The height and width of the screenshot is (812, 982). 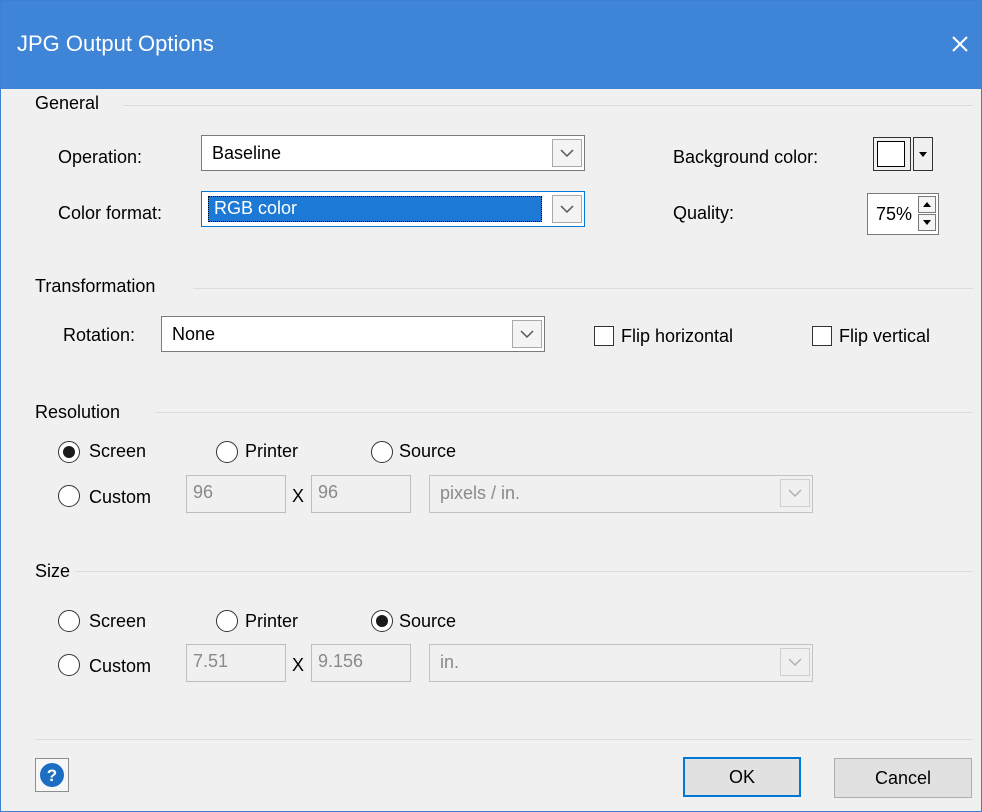 I want to click on rotation-dropdown-button, so click(x=527, y=334).